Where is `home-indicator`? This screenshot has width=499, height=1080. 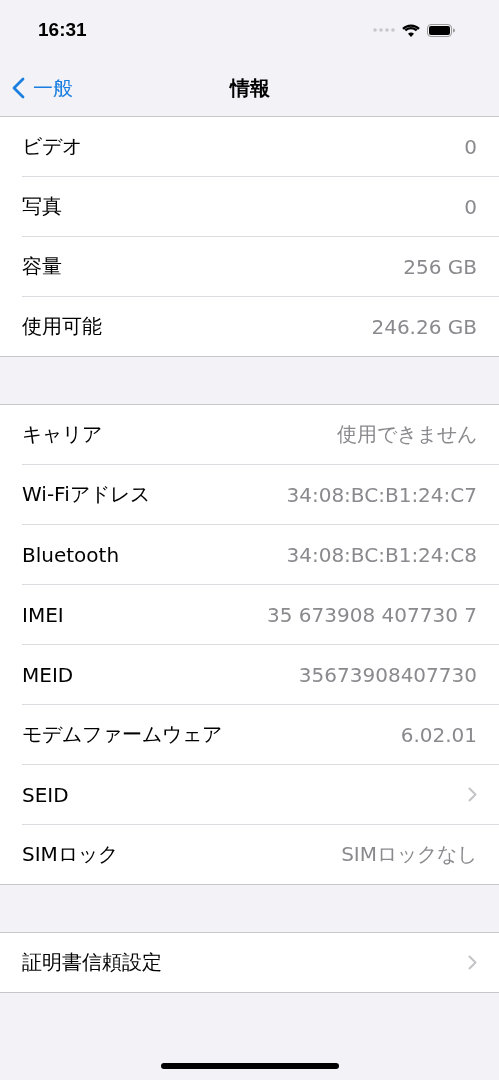
home-indicator is located at coordinates (249, 1066).